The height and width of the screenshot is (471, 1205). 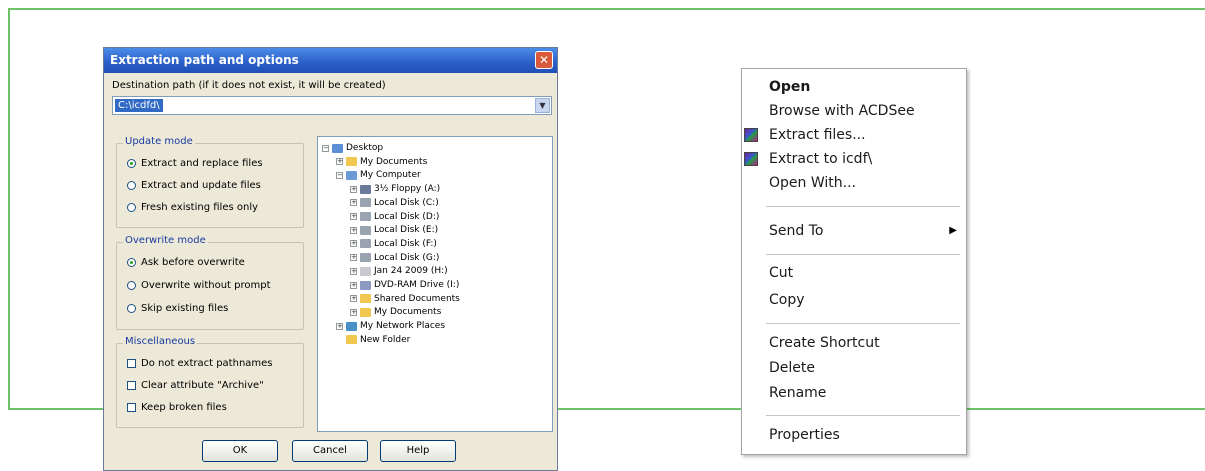 What do you see at coordinates (399, 271) in the screenshot?
I see `tree-node: + Jan 24 2009 (H:)` at bounding box center [399, 271].